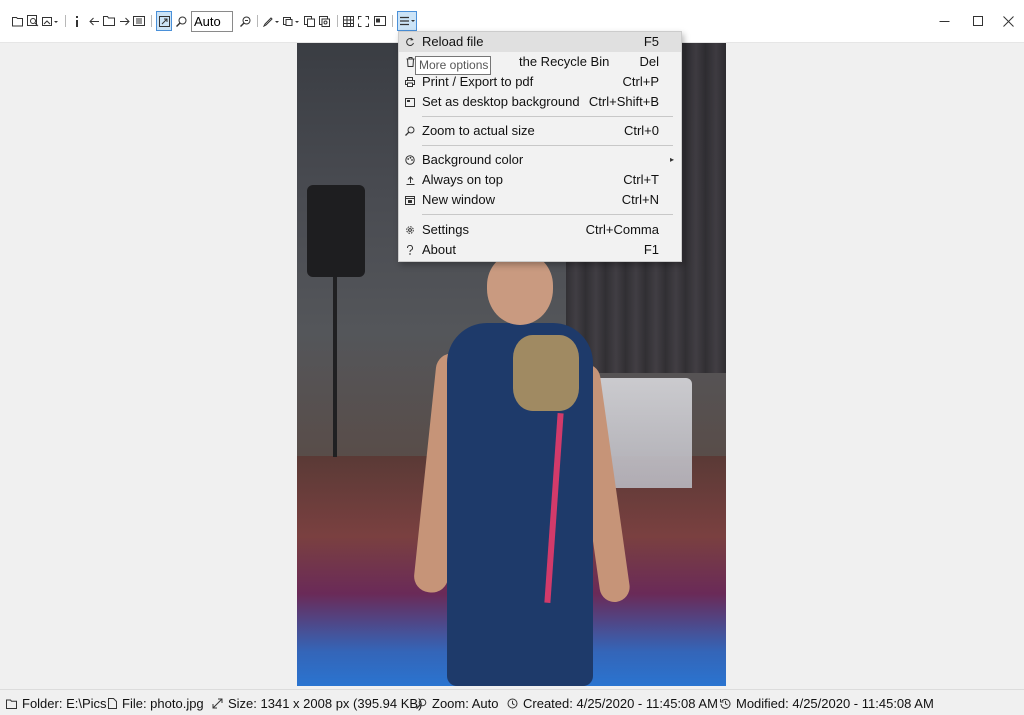 This screenshot has height=715, width=1024. I want to click on maximize-button, so click(978, 21).